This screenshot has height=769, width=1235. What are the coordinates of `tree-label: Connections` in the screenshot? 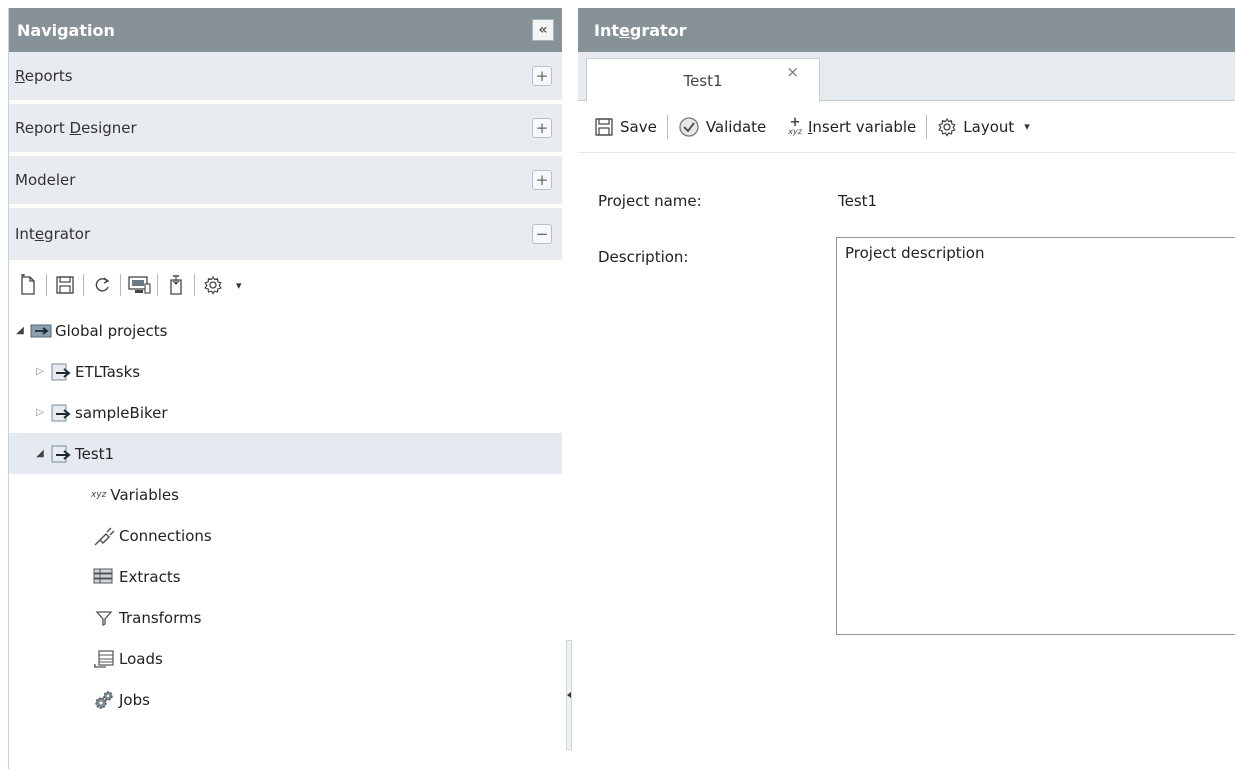 It's located at (165, 535).